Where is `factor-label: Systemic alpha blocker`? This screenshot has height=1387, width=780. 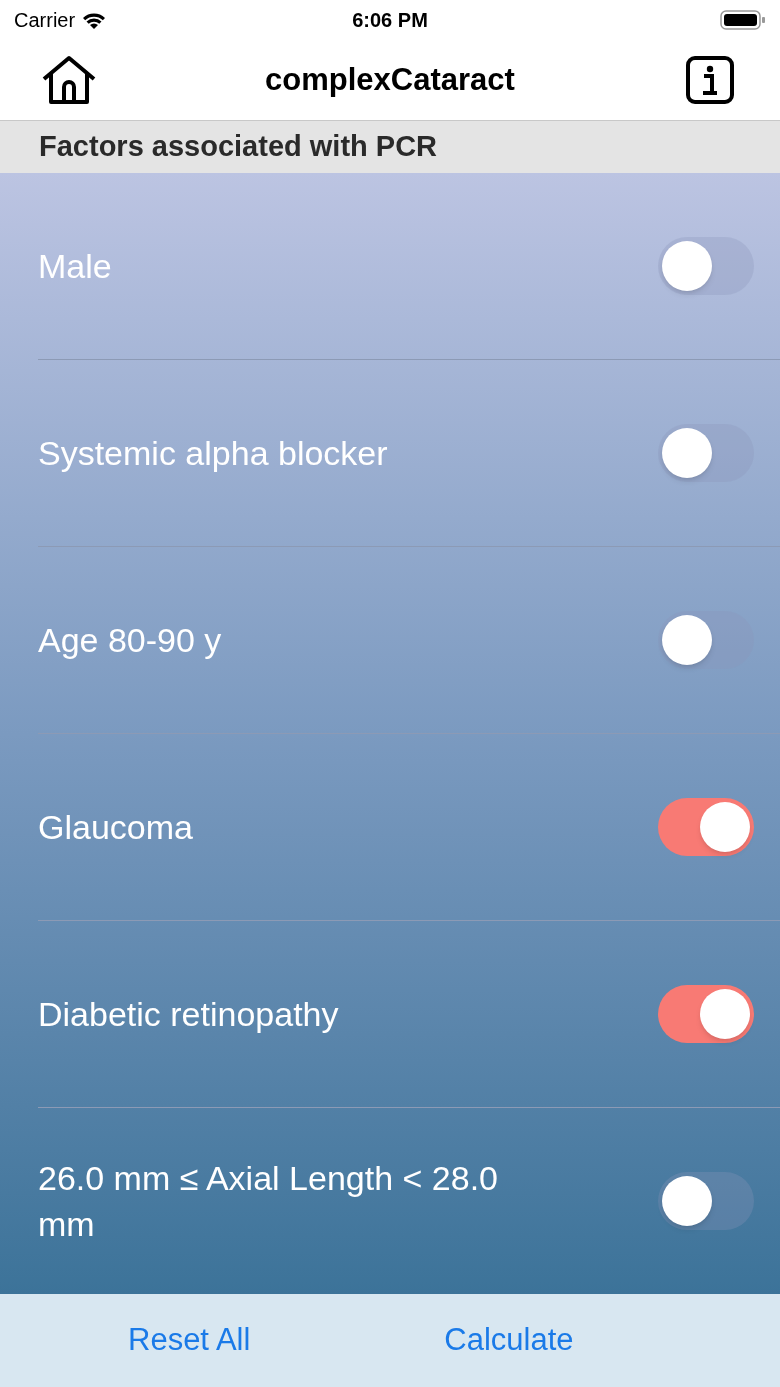
factor-label: Systemic alpha blocker is located at coordinates (213, 453).